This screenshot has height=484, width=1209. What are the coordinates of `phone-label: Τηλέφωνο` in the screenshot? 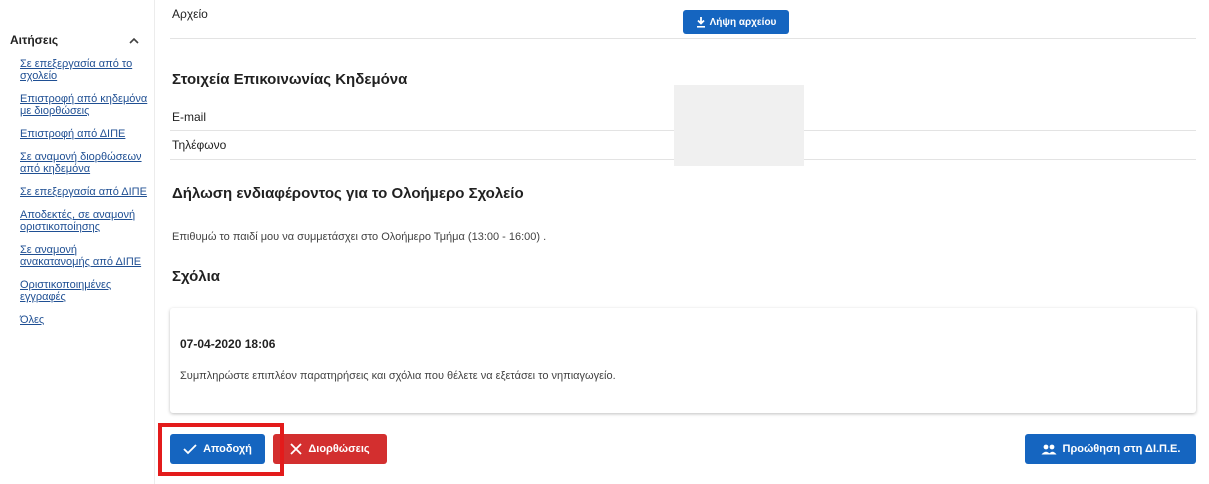 It's located at (199, 145).